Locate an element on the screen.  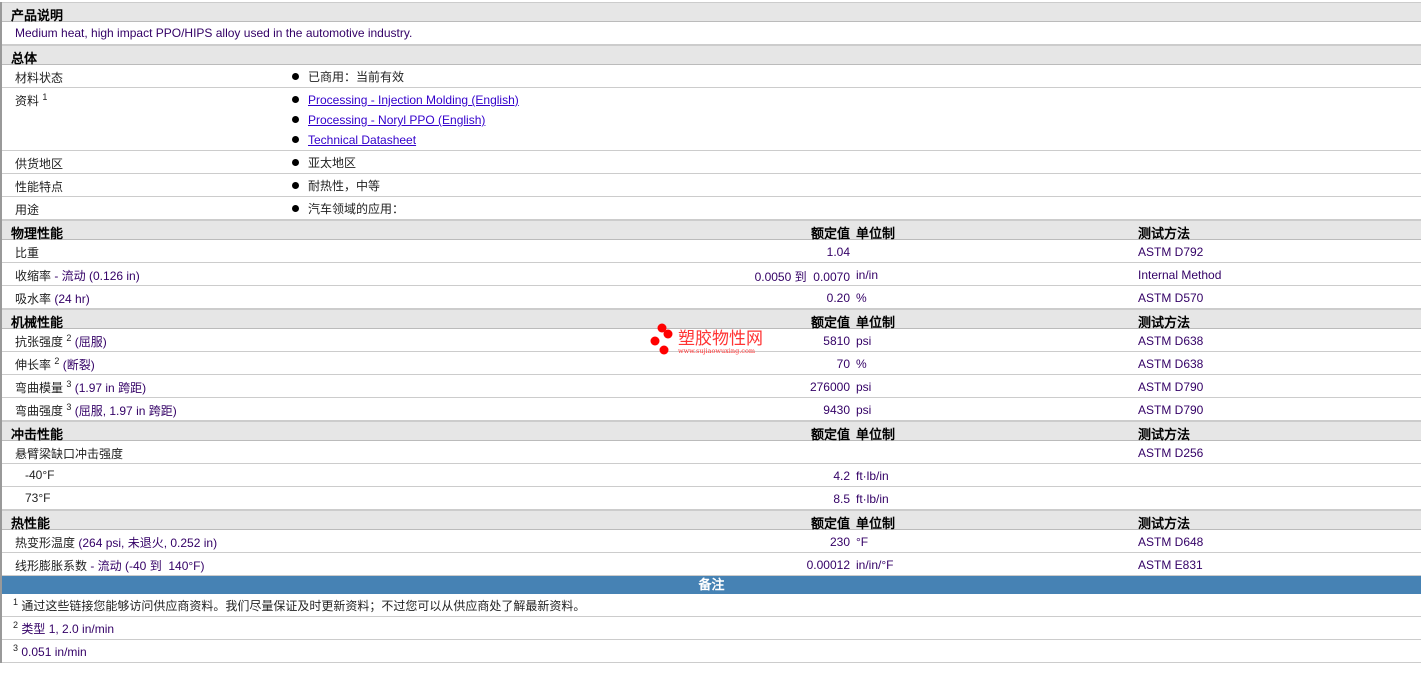
label-condition: (屈服) is located at coordinates (89, 342).